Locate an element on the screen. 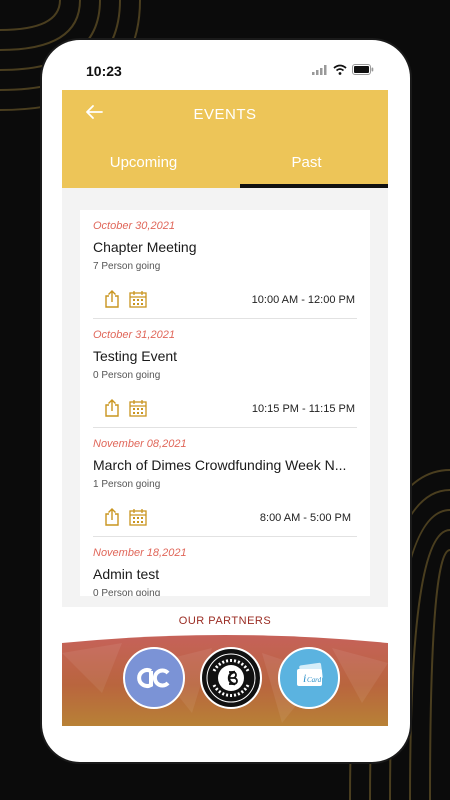 The width and height of the screenshot is (450, 800). event-title: Testing Event is located at coordinates (135, 356).